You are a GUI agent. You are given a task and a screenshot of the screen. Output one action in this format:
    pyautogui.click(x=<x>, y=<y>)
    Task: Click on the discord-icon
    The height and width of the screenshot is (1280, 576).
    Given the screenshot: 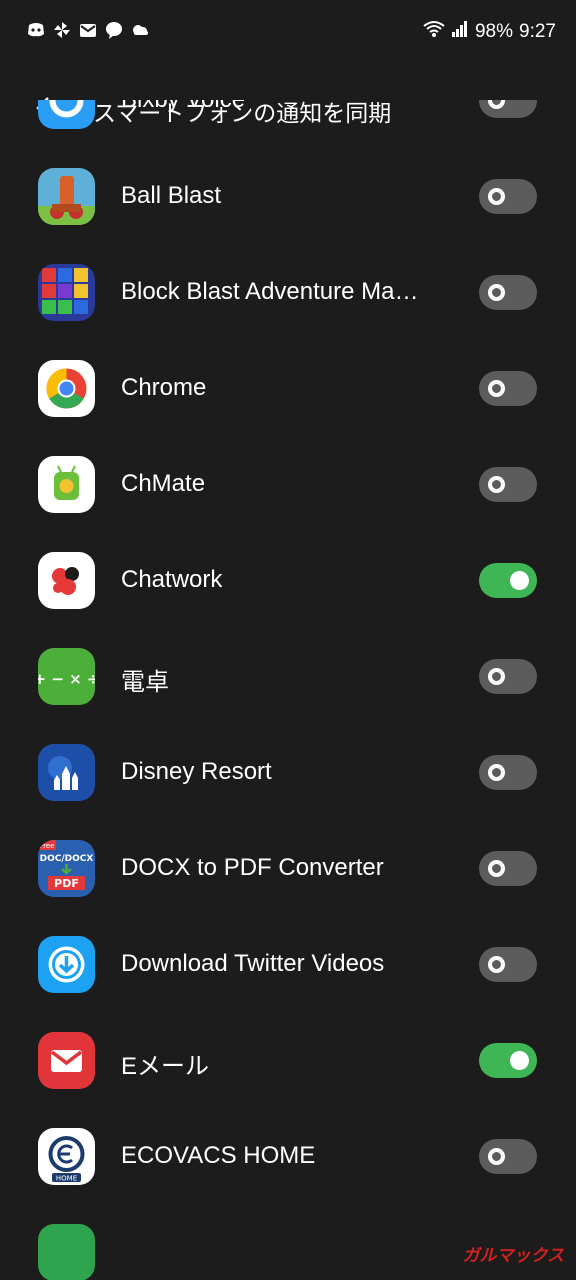 What is the action you would take?
    pyautogui.click(x=36, y=30)
    